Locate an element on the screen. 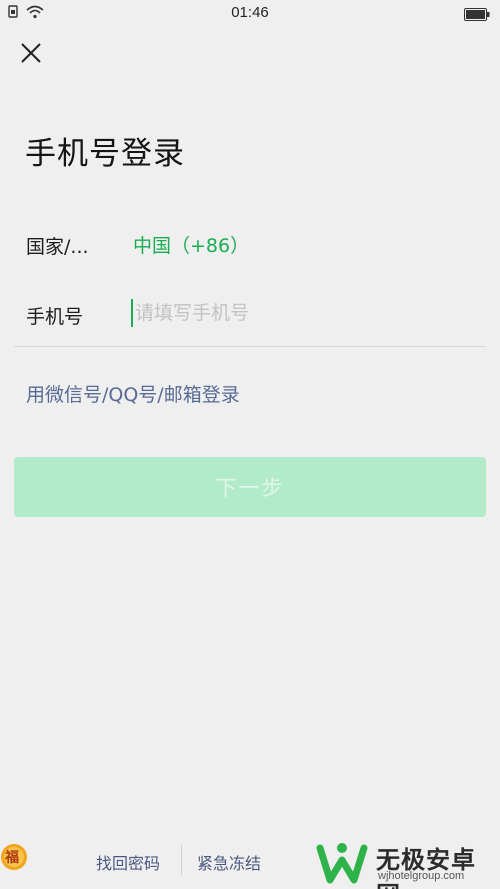  footer-separator is located at coordinates (181, 860).